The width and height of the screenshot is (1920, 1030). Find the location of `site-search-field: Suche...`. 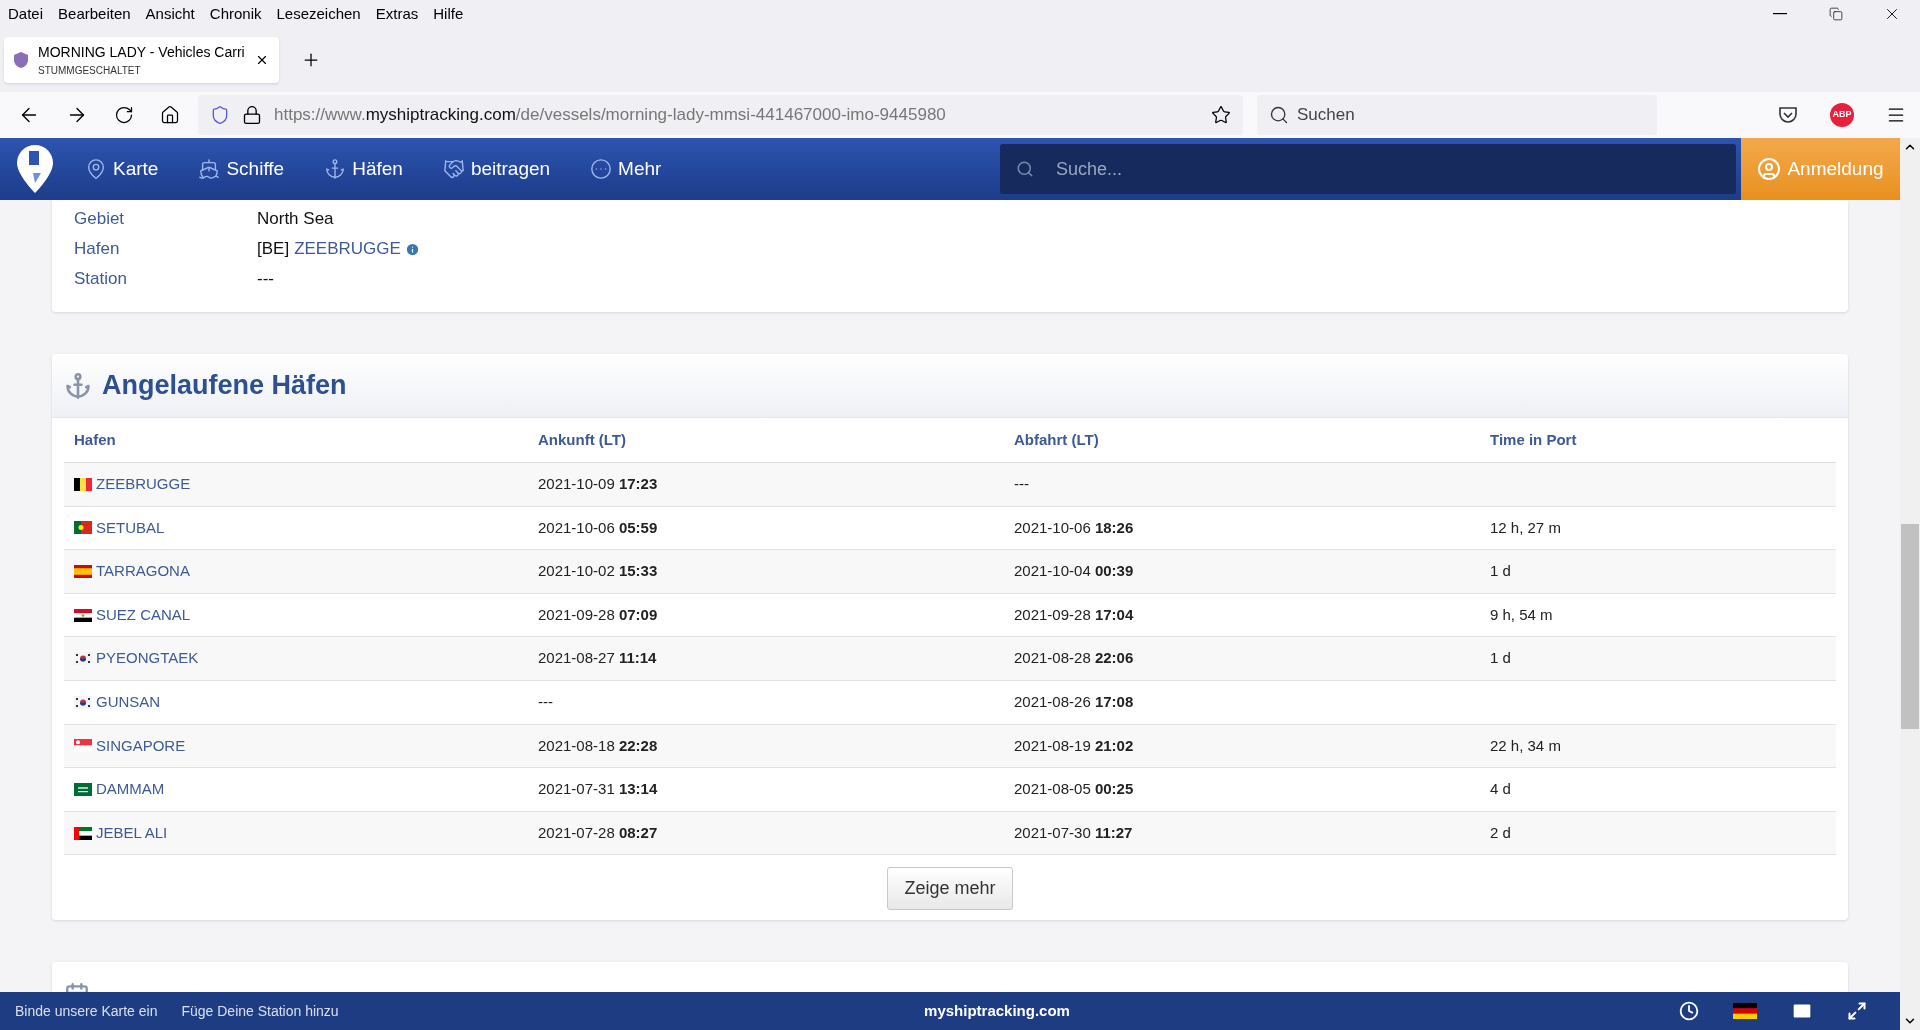

site-search-field: Suche... is located at coordinates (1368, 169).